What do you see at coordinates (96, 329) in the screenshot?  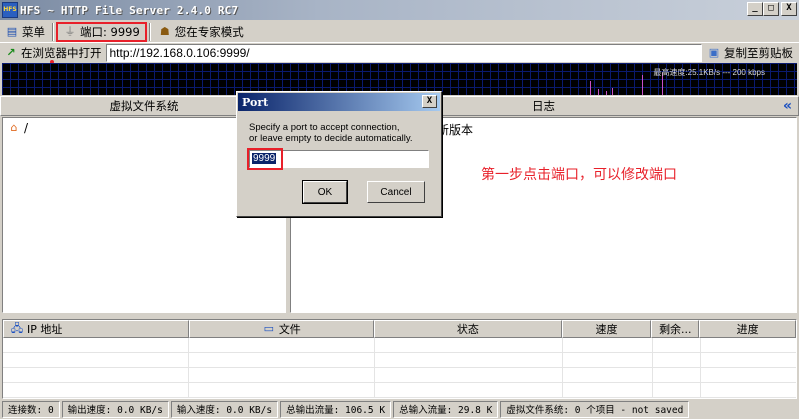 I see `column-header-ip: 🖧 IP 地址` at bounding box center [96, 329].